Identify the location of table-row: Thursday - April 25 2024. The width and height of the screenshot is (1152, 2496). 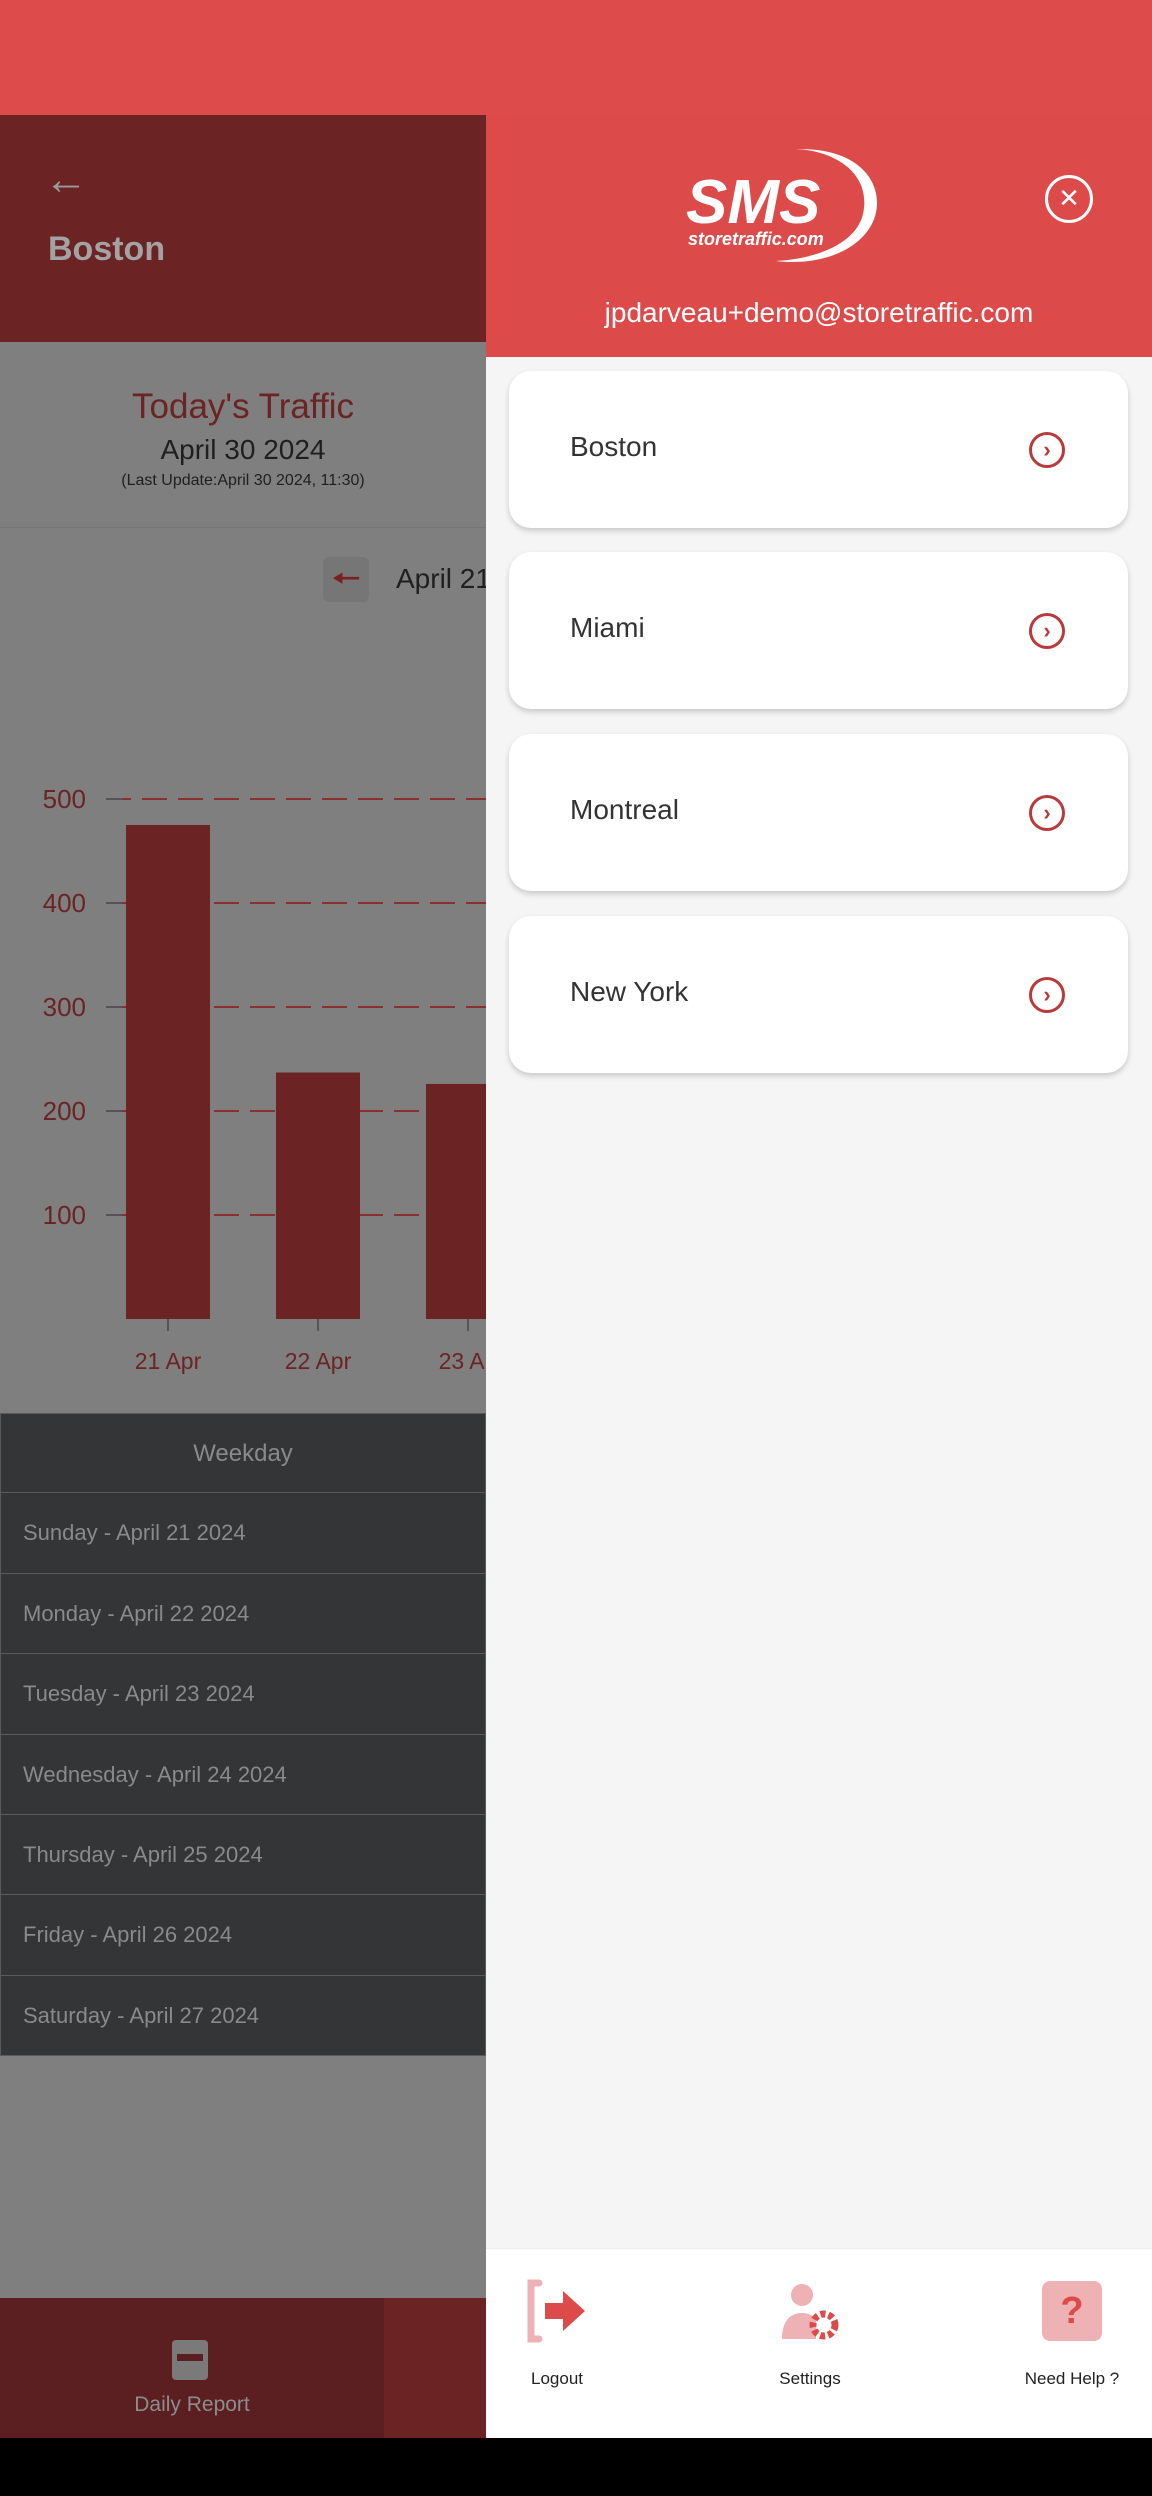
(243, 1855).